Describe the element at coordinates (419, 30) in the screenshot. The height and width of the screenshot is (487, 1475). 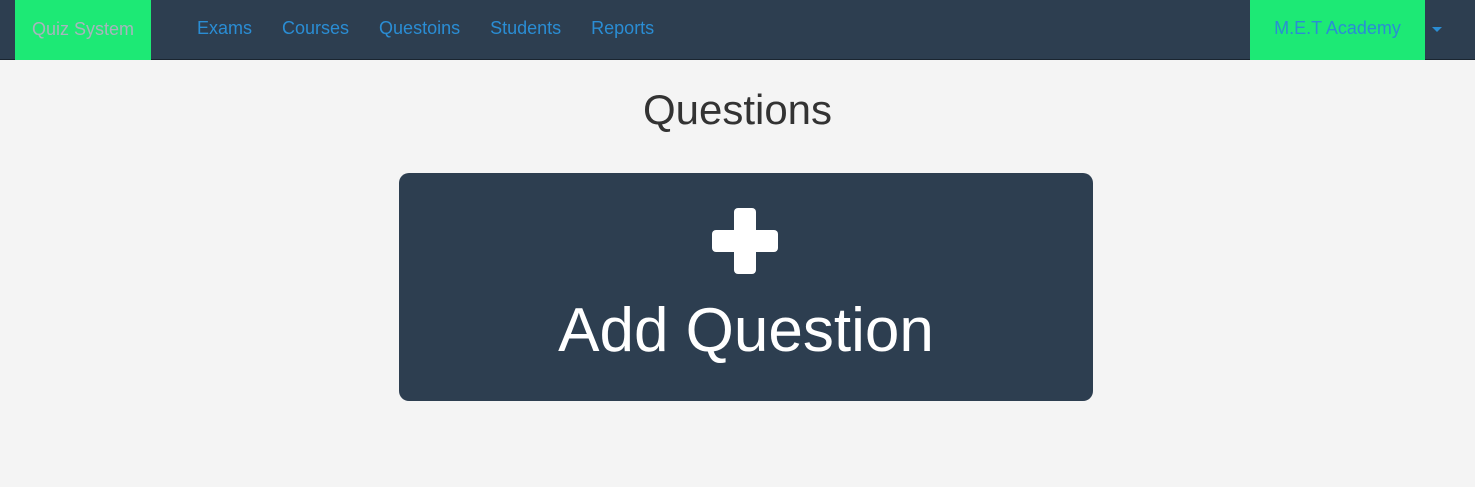
I see `nav-link-questions: Questoins` at that location.